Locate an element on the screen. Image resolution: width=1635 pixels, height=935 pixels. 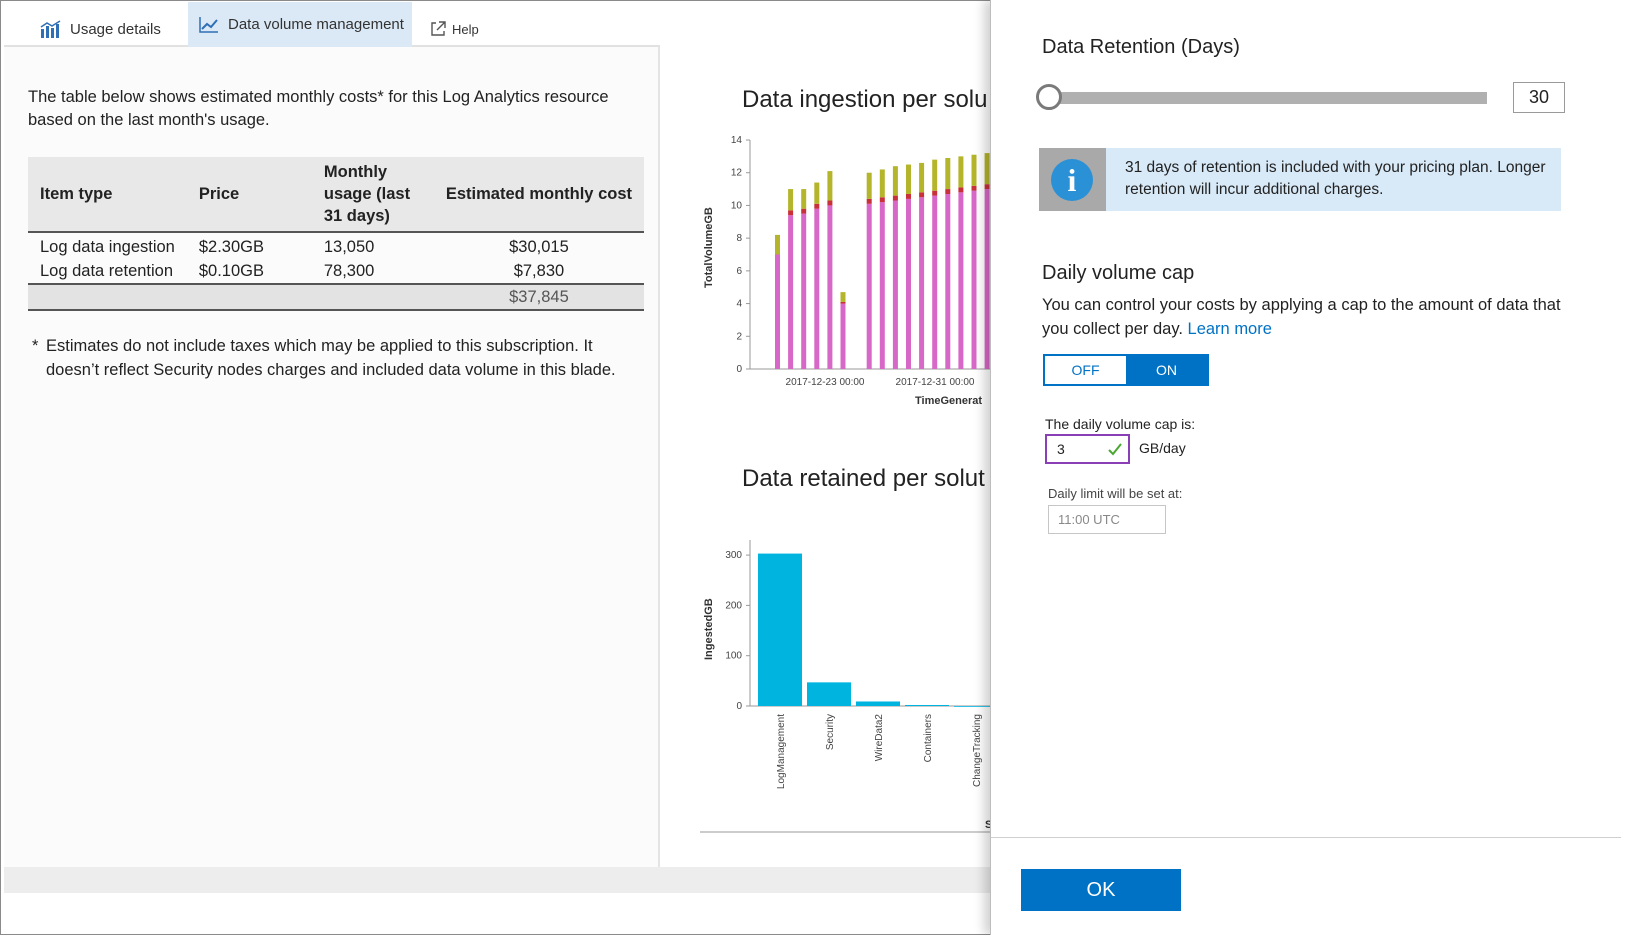
x-tick-label: LogManagement is located at coordinates (781, 751).